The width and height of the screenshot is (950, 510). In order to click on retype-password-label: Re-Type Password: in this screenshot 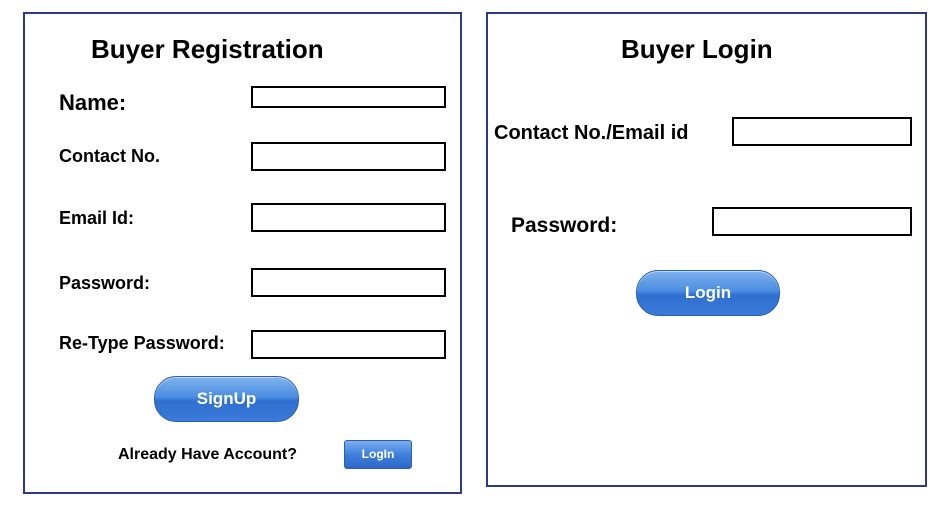, I will do `click(142, 343)`.